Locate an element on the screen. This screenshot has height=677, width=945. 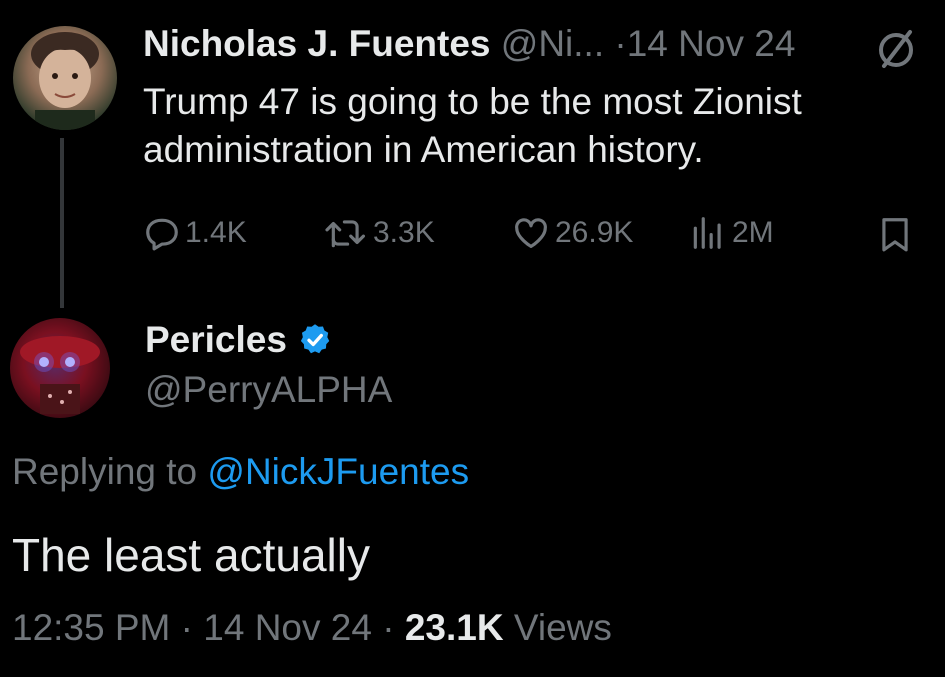
heart-icon is located at coordinates (531, 233).